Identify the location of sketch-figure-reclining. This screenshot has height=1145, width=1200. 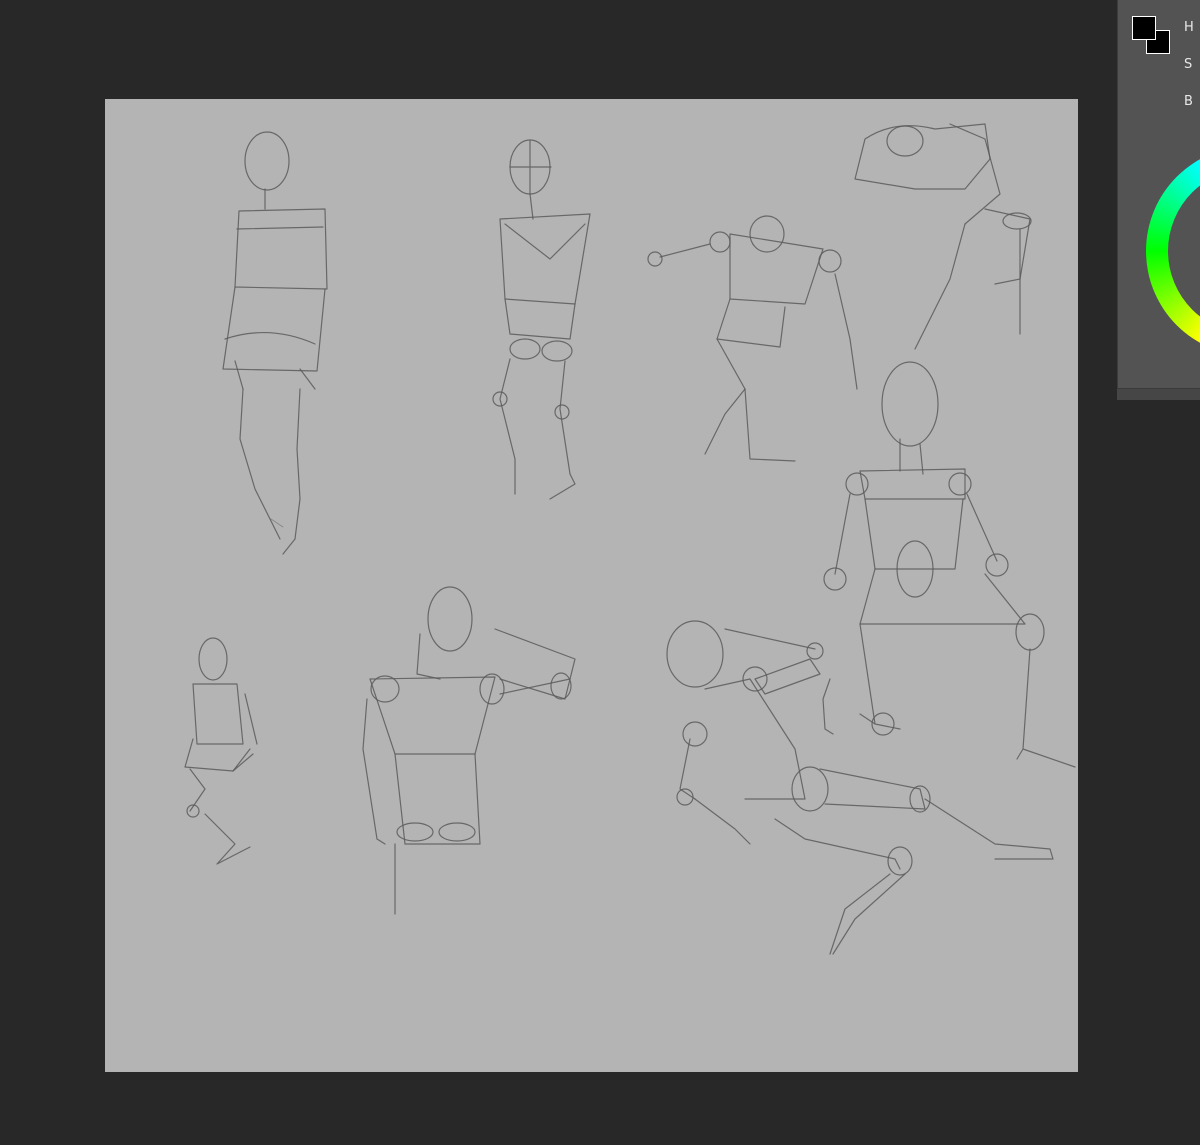
(860, 787).